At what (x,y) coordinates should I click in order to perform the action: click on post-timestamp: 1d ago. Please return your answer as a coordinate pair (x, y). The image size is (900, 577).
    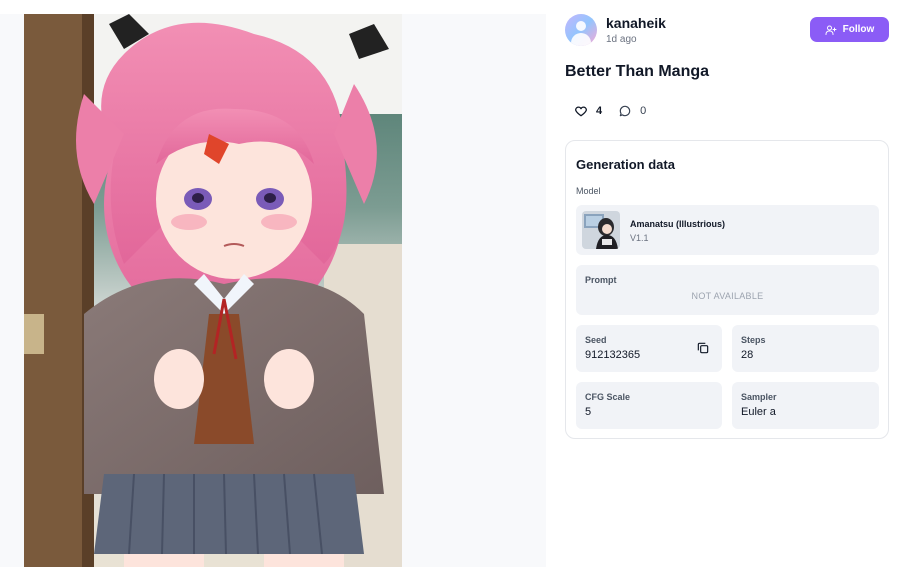
    Looking at the image, I should click on (621, 39).